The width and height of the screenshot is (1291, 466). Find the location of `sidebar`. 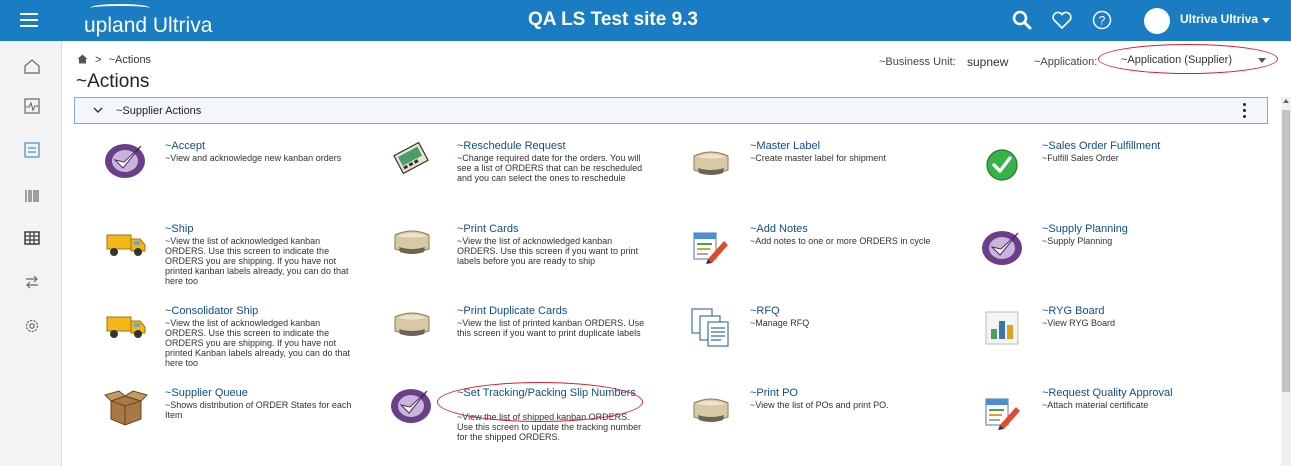

sidebar is located at coordinates (31, 253).